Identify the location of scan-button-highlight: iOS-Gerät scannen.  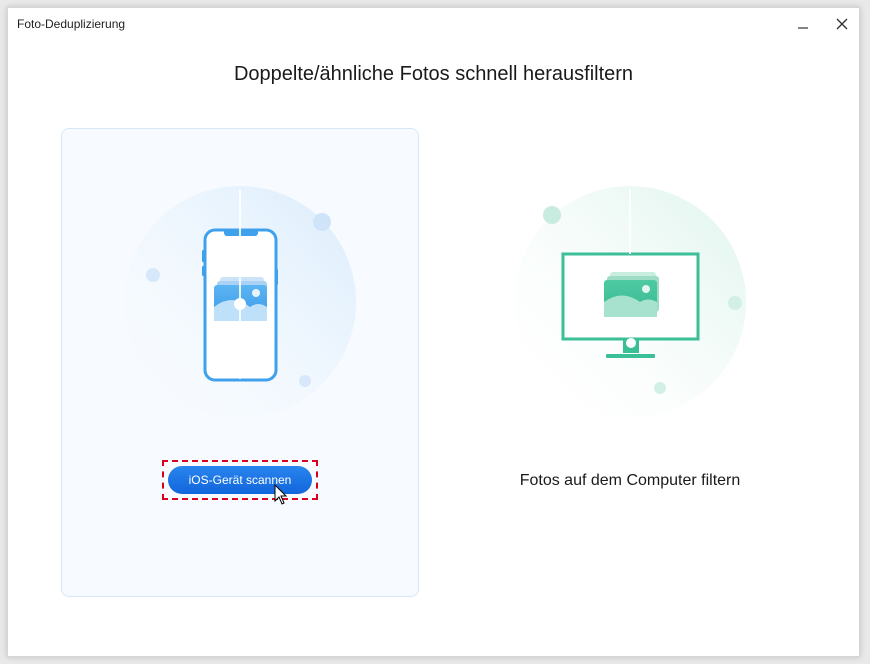
(240, 480).